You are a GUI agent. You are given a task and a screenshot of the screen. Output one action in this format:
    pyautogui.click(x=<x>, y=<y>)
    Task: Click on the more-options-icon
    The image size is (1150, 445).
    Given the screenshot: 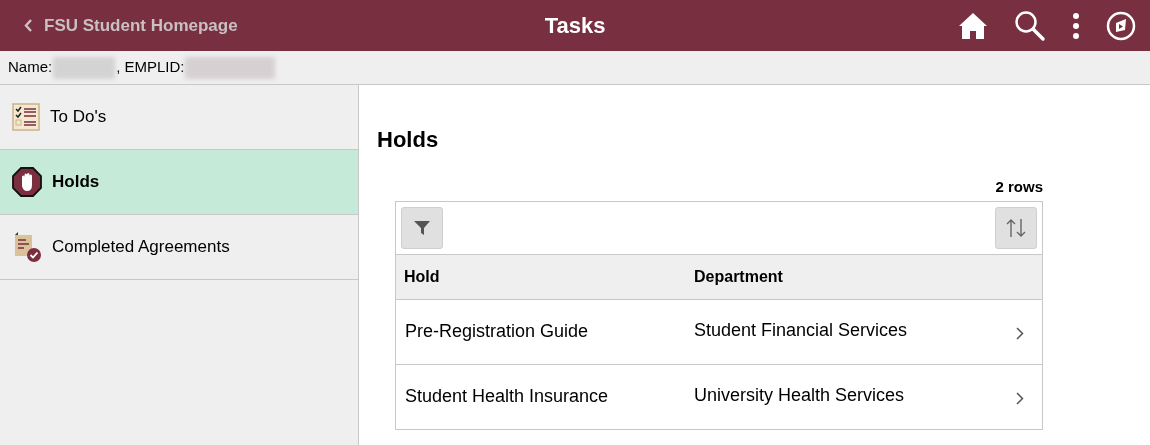 What is the action you would take?
    pyautogui.click(x=1076, y=25)
    